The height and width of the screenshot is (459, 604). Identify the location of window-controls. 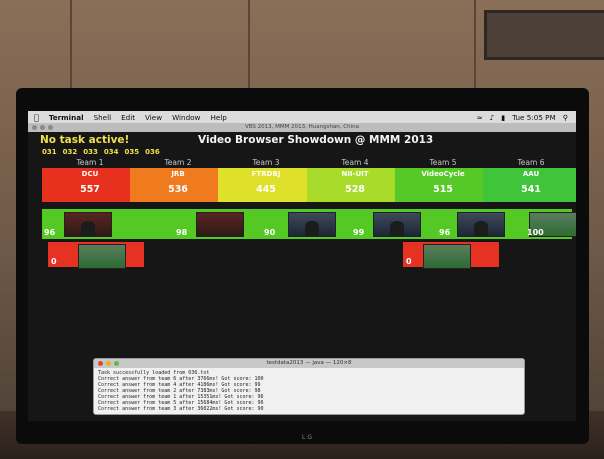
(42, 127).